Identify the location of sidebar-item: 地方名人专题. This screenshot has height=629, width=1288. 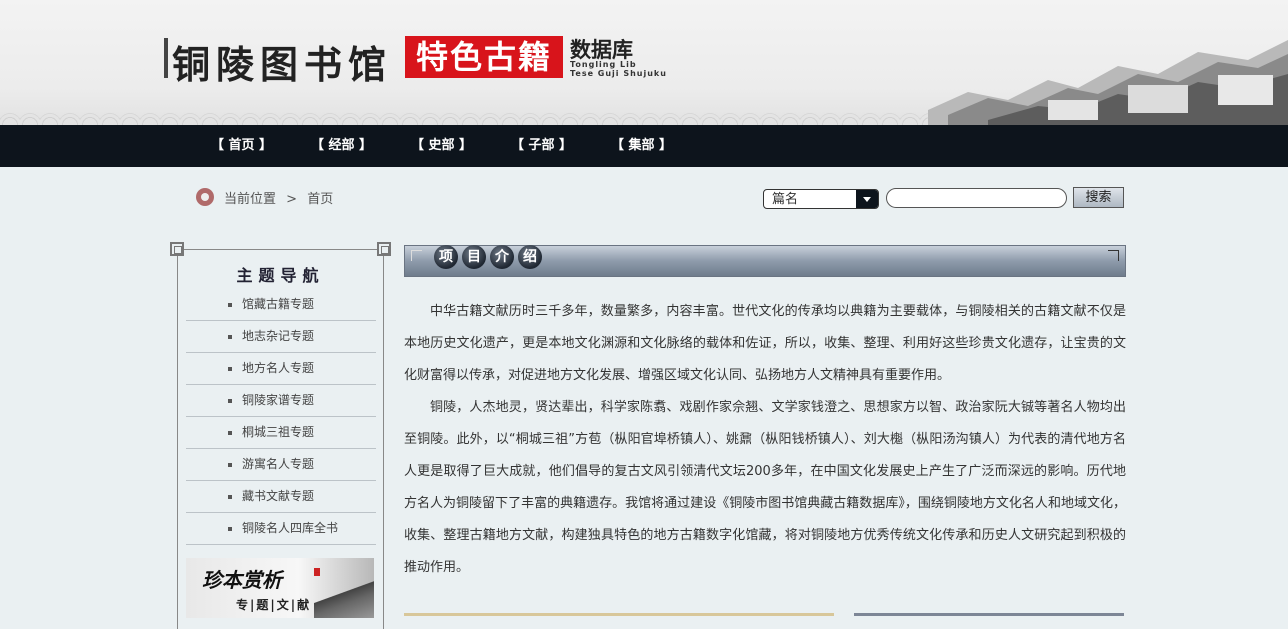
(281, 369).